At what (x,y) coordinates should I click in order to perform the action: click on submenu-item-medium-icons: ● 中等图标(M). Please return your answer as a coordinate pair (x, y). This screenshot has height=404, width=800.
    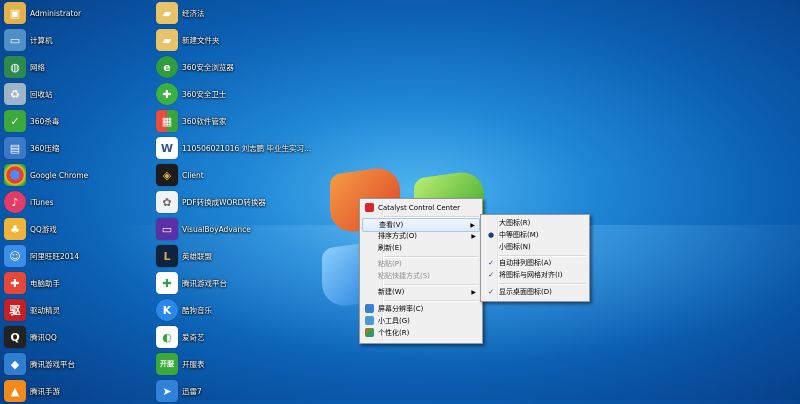
    Looking at the image, I should click on (535, 235).